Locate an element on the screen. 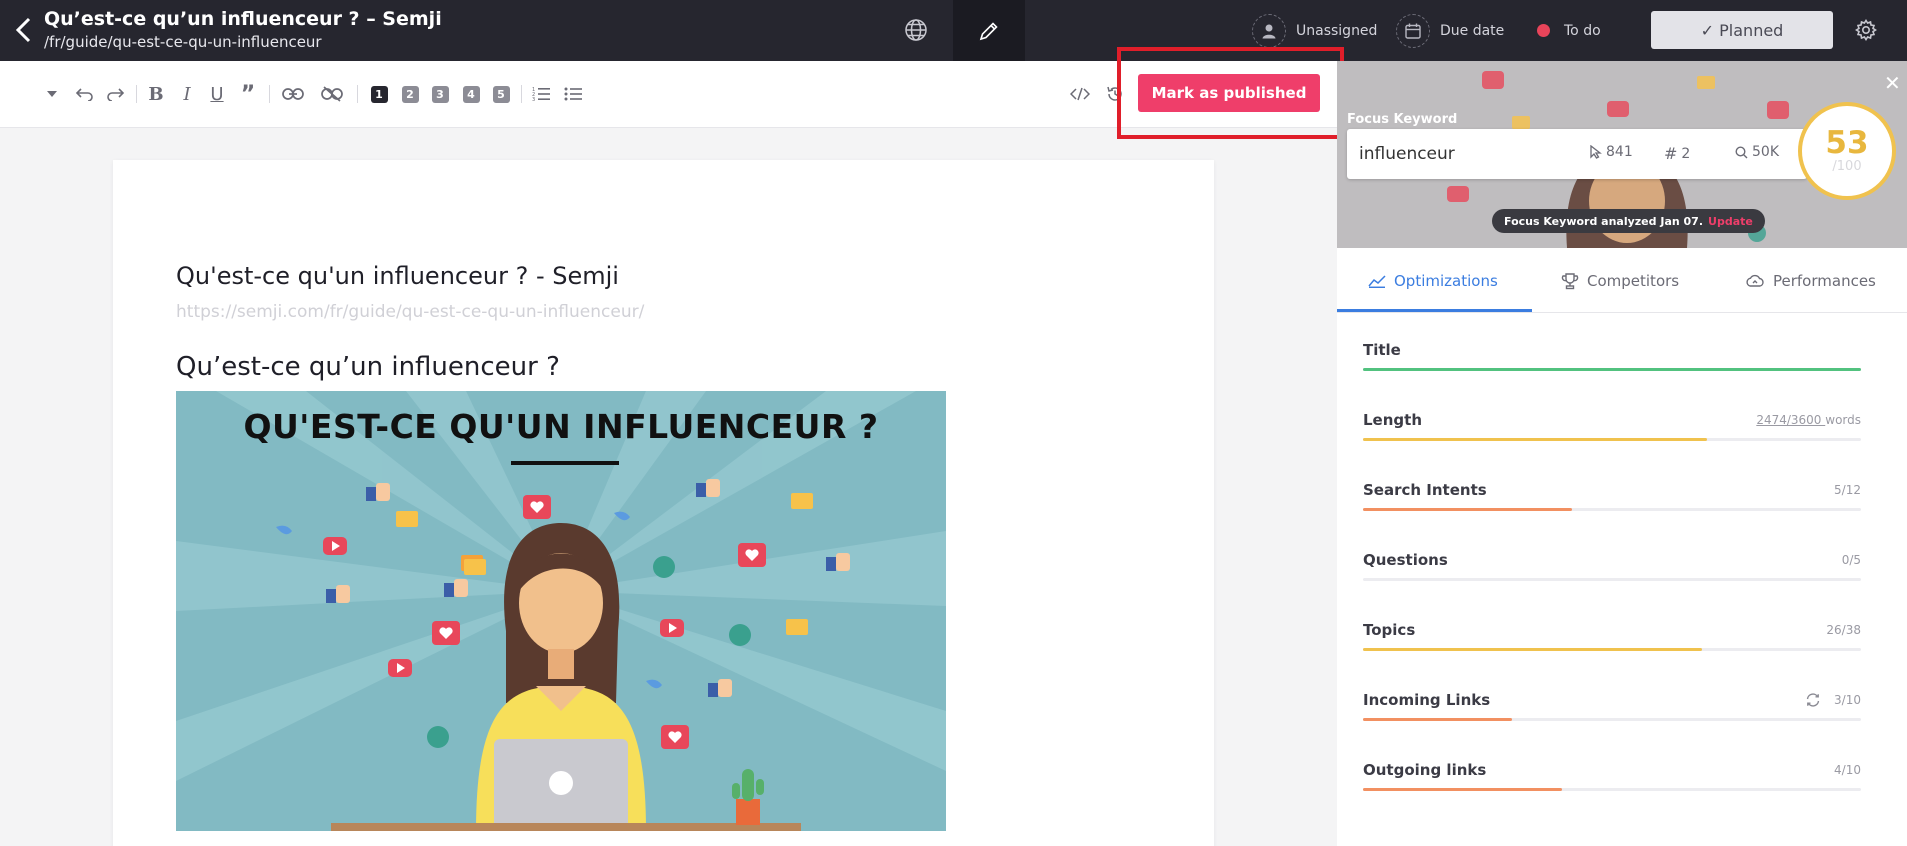  format-dropdown is located at coordinates (52, 94).